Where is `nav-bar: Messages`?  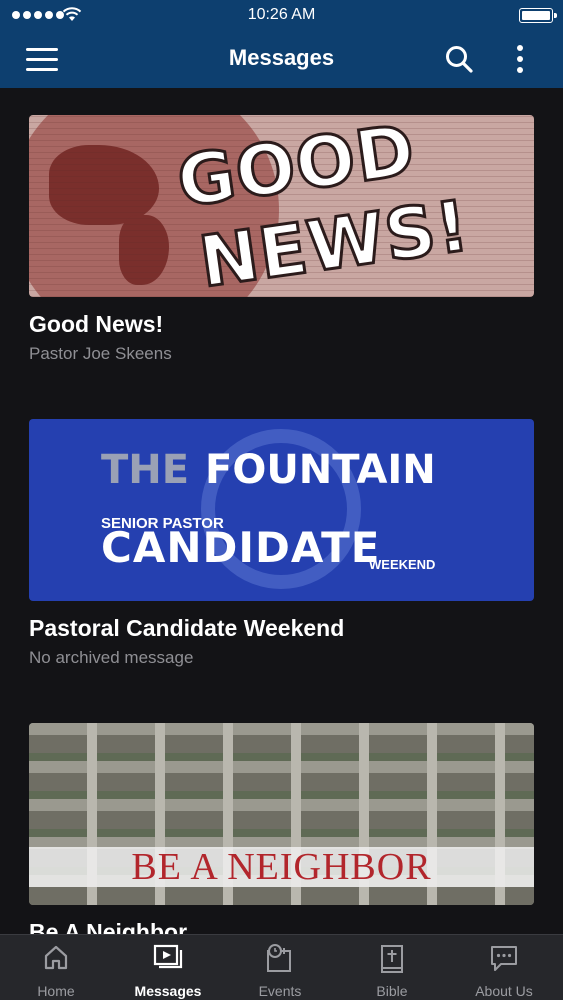
nav-bar: Messages is located at coordinates (281, 59).